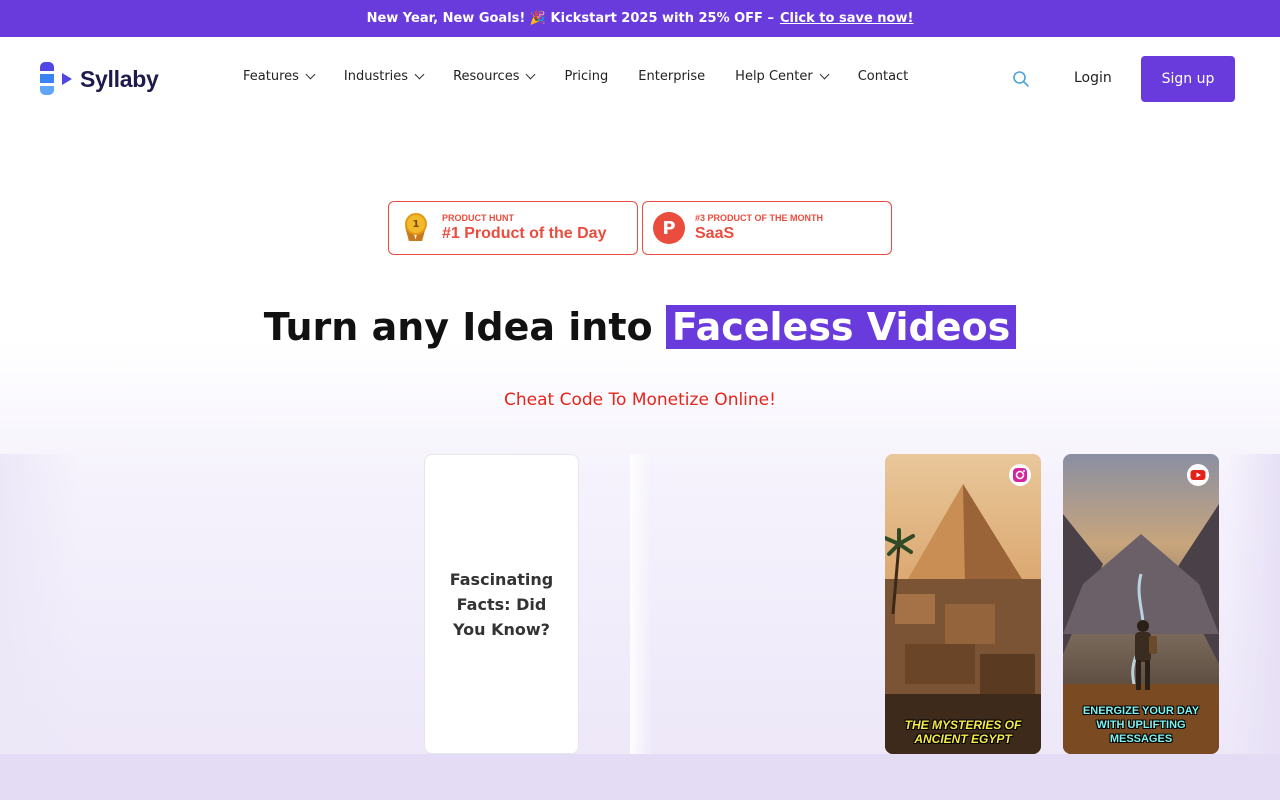  I want to click on hero-headline: Turn any Idea into Faceless Videos, so click(640, 327).